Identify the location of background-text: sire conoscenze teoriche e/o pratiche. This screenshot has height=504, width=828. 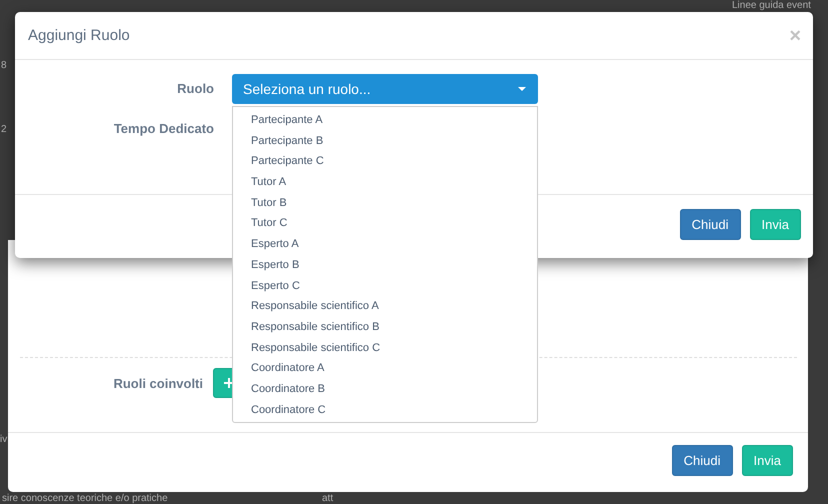
(85, 498).